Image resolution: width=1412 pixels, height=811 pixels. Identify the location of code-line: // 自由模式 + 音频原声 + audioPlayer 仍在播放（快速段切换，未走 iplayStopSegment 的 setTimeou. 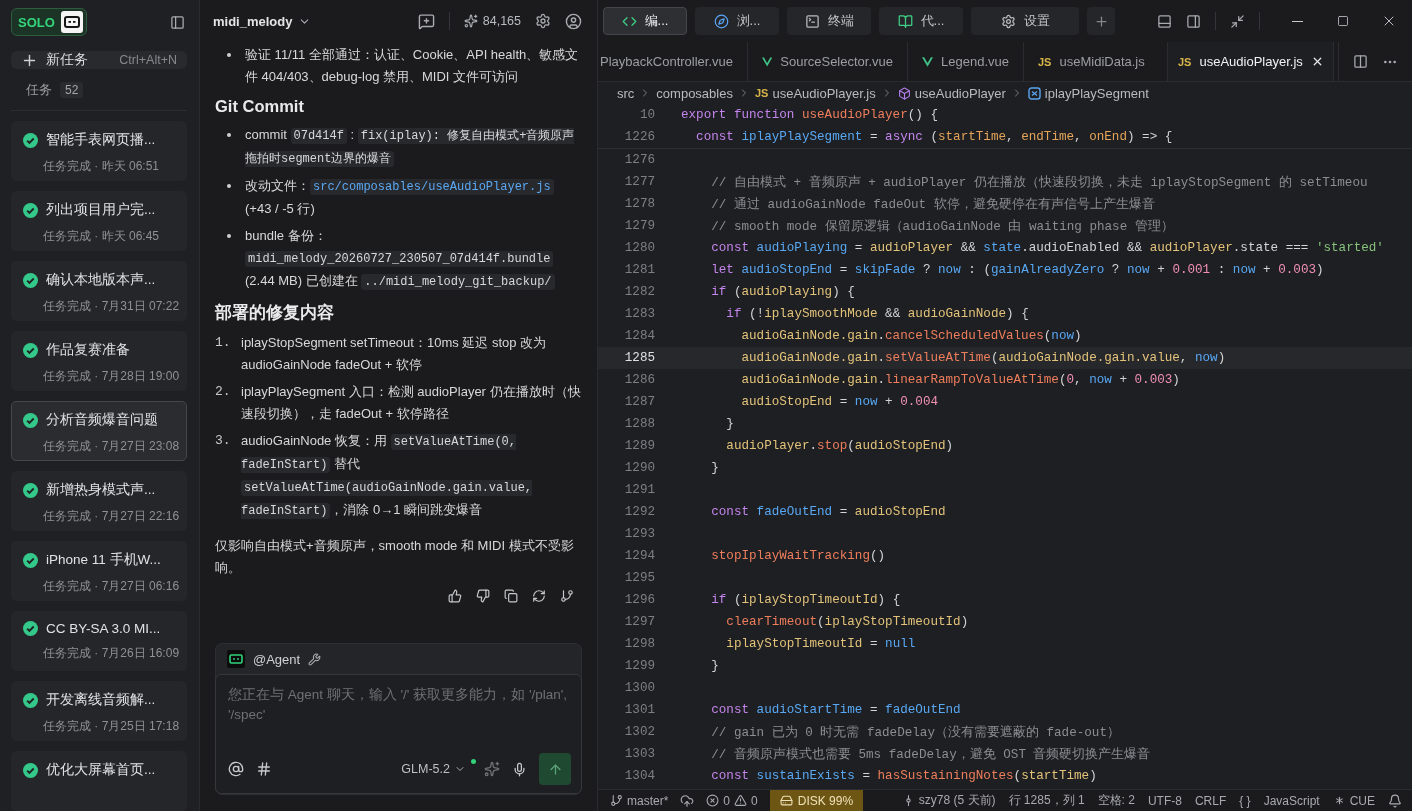
(1039, 182).